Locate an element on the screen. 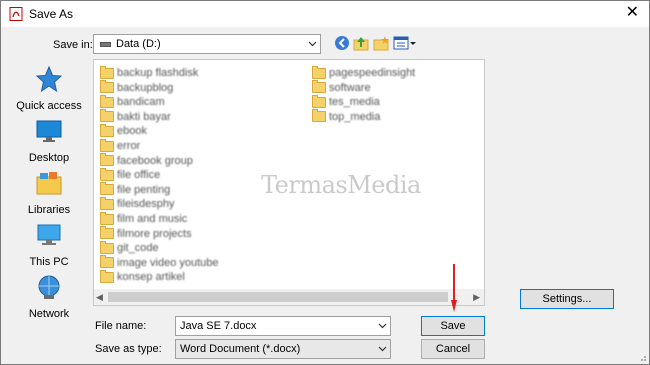 This screenshot has width=650, height=365. window-title: Save As is located at coordinates (51, 14).